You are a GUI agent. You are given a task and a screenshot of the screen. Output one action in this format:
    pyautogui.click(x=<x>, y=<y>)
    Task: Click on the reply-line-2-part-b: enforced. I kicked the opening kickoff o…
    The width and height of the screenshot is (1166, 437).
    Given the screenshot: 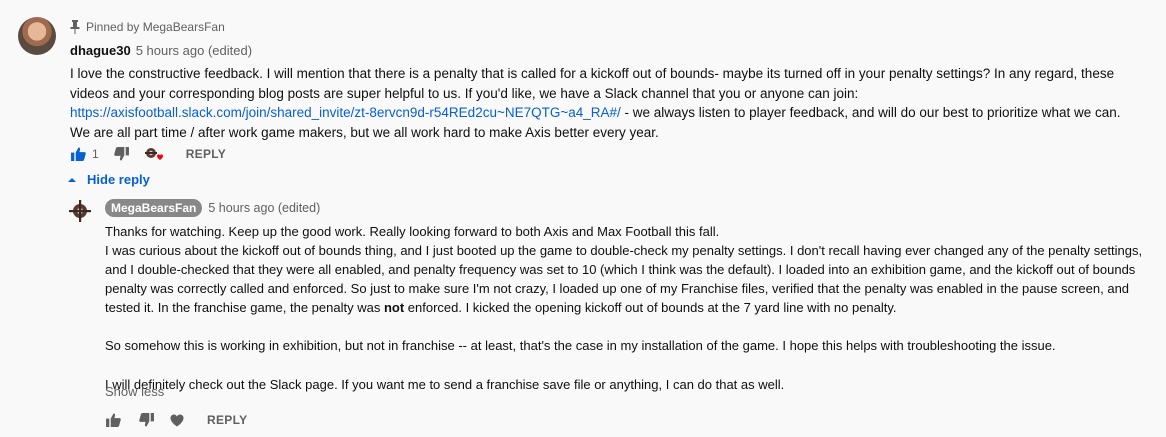 What is the action you would take?
    pyautogui.click(x=650, y=308)
    